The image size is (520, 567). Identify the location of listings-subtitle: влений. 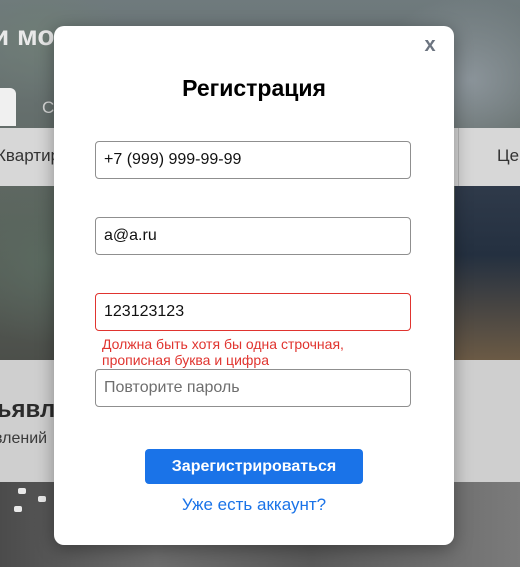
(24, 438).